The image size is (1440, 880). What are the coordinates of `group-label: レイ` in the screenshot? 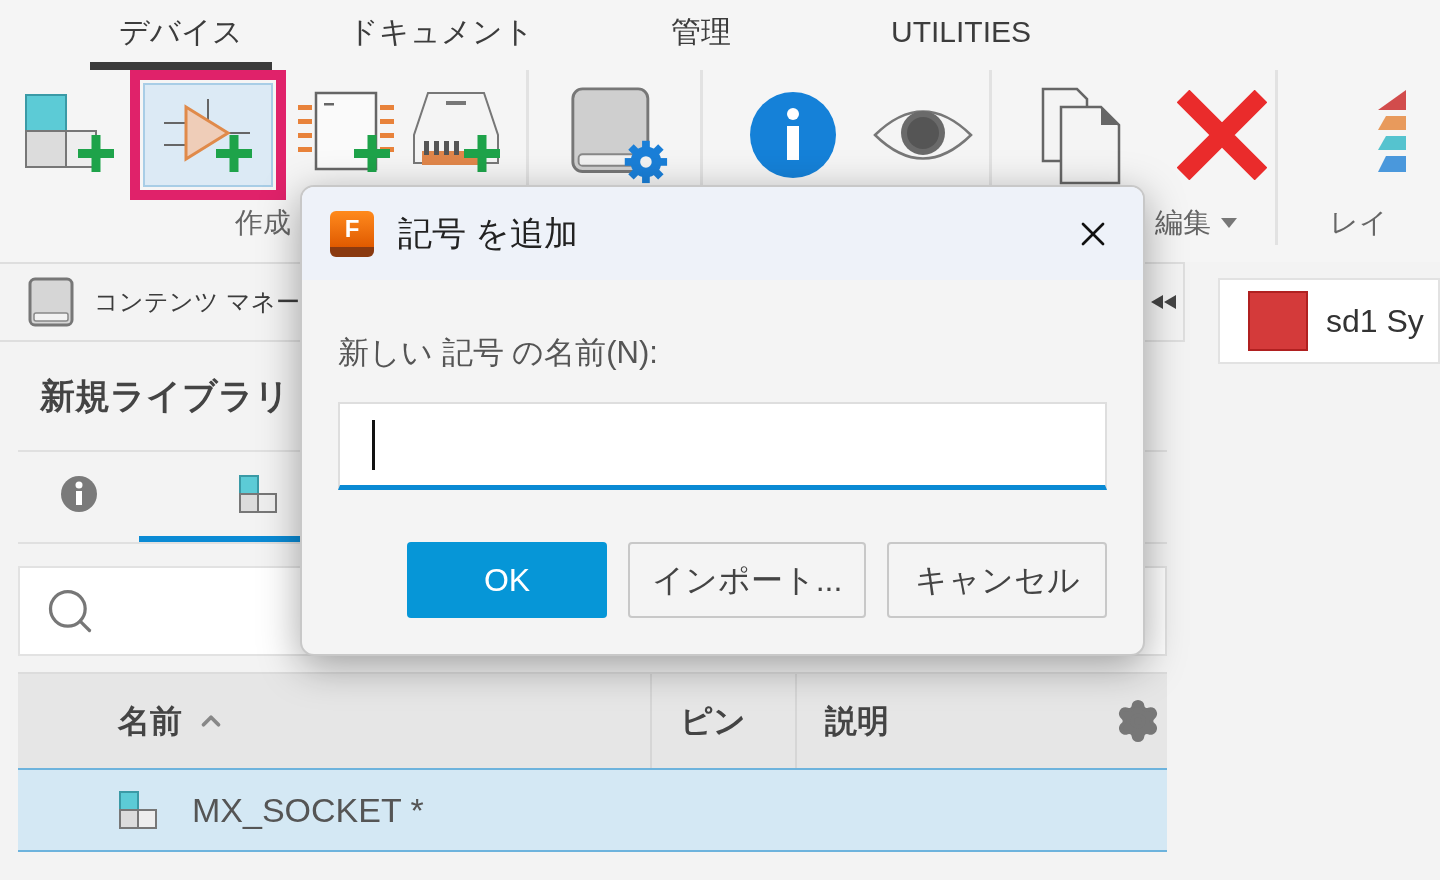 It's located at (1359, 222).